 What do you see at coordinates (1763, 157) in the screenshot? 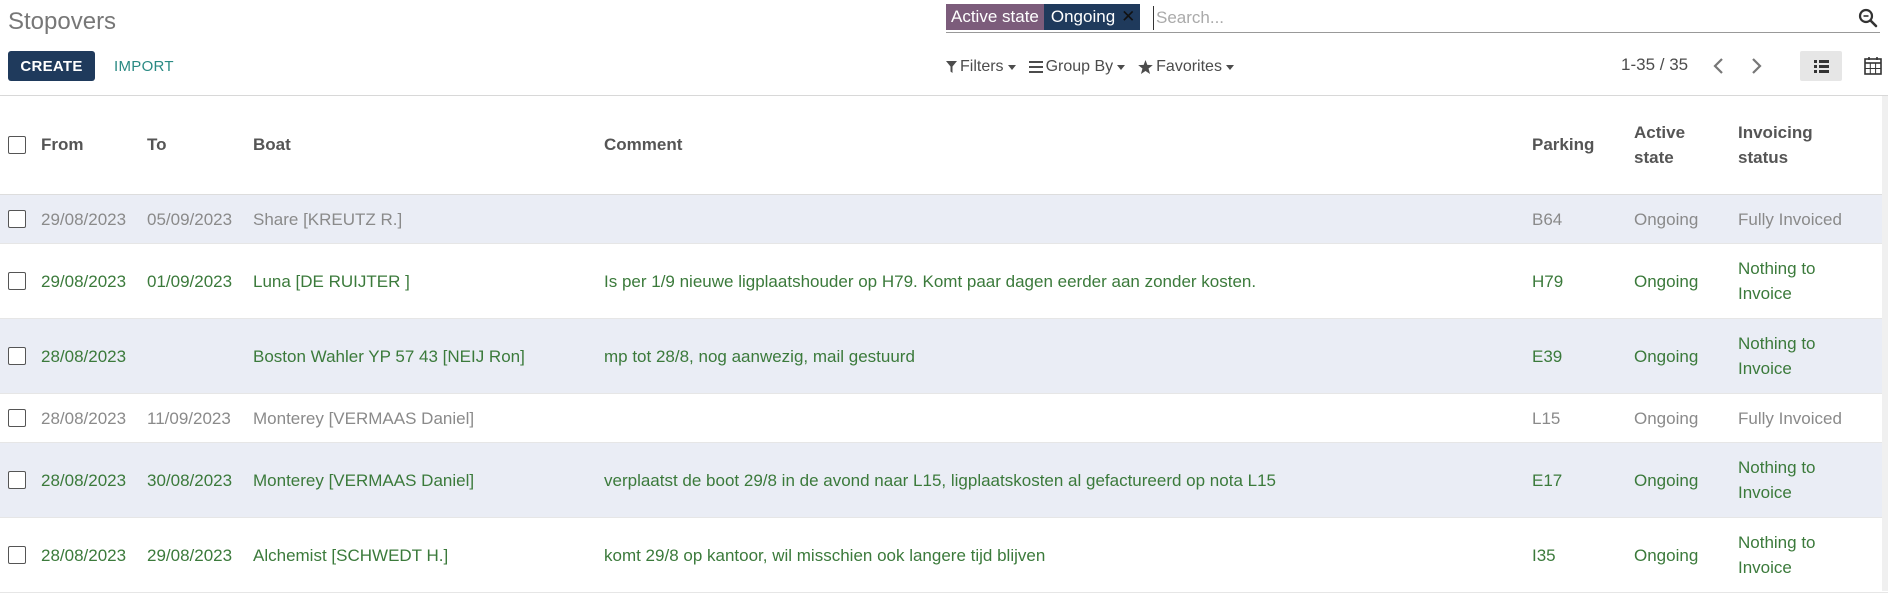
I see `column-header-invoicing-line2: status` at bounding box center [1763, 157].